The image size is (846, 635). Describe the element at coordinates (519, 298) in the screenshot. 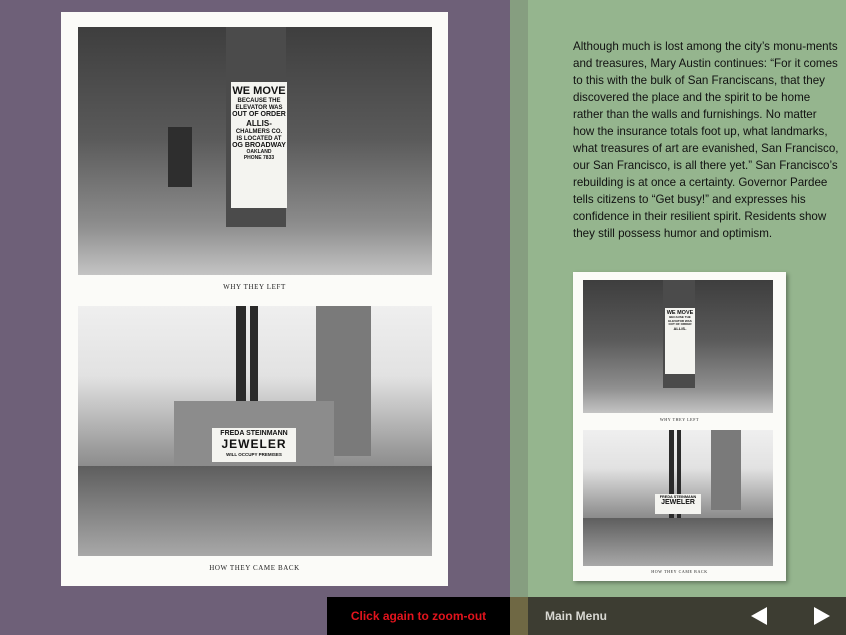

I see `divider-strip` at that location.